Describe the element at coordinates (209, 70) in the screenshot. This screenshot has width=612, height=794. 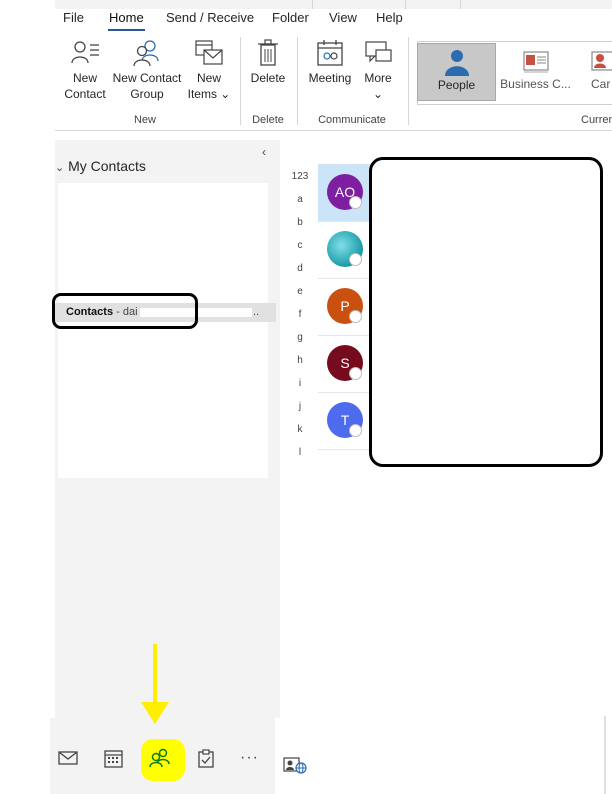
I see `new-items-button: New Items ⌄` at that location.